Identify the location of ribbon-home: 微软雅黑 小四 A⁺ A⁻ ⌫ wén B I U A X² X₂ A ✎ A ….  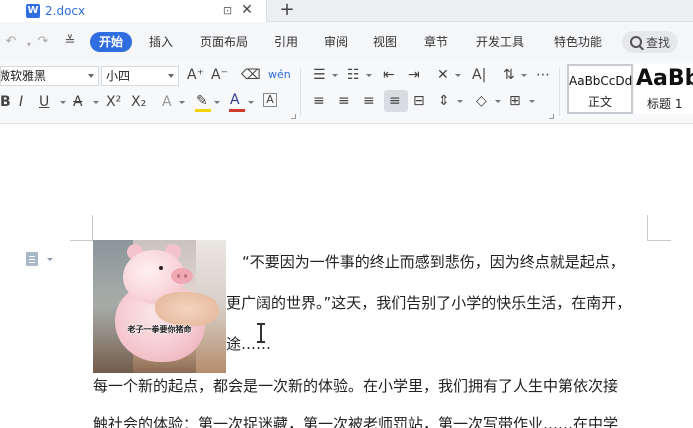
(346, 93).